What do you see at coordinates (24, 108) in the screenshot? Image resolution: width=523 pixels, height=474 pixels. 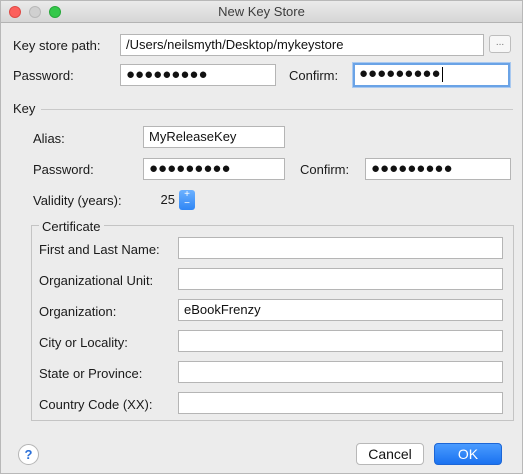 I see `key-section-label: Key` at bounding box center [24, 108].